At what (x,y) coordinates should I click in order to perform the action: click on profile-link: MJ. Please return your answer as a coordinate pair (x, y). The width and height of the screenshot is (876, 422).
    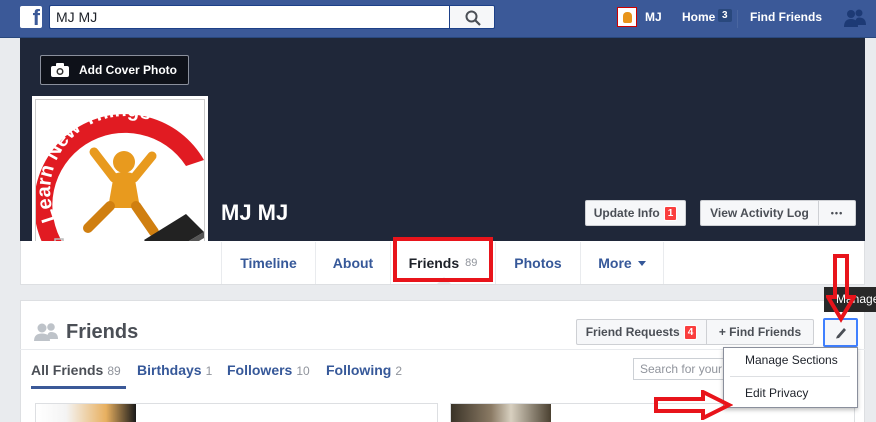
    Looking at the image, I should click on (653, 17).